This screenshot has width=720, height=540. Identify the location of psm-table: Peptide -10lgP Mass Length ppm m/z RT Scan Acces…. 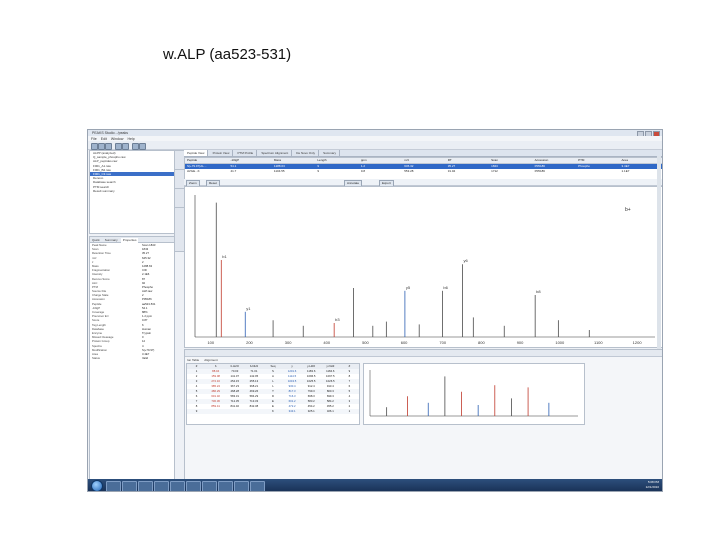
(423, 168).